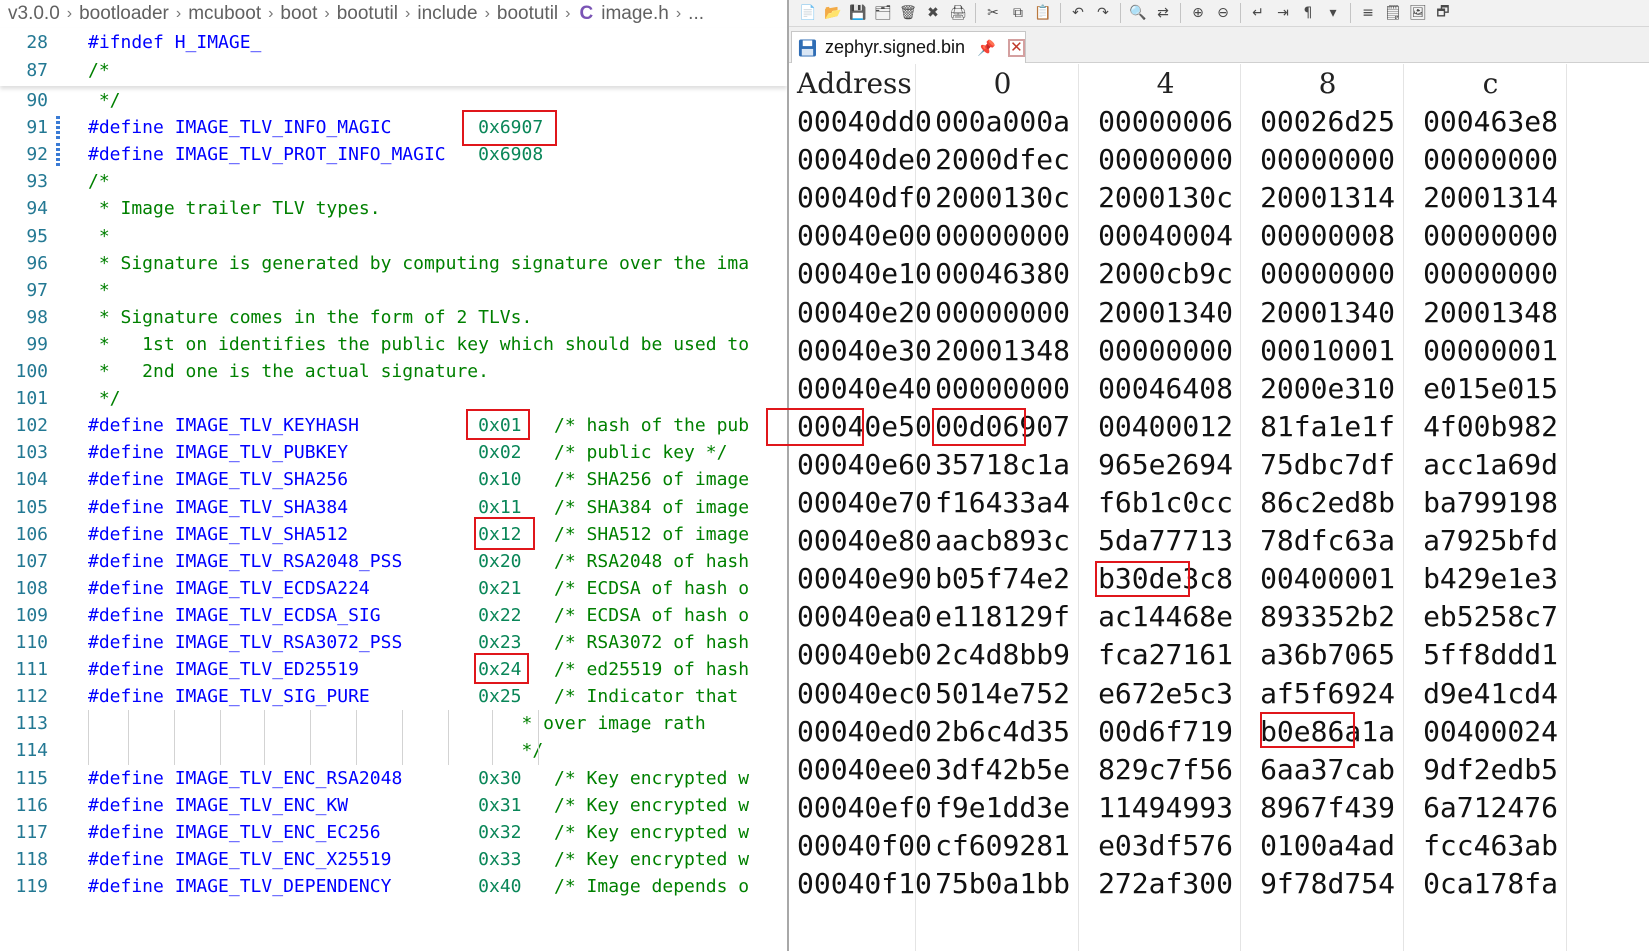 Image resolution: width=1649 pixels, height=951 pixels. Describe the element at coordinates (1002, 770) in the screenshot. I see `hex-word: 3df42b5e` at that location.